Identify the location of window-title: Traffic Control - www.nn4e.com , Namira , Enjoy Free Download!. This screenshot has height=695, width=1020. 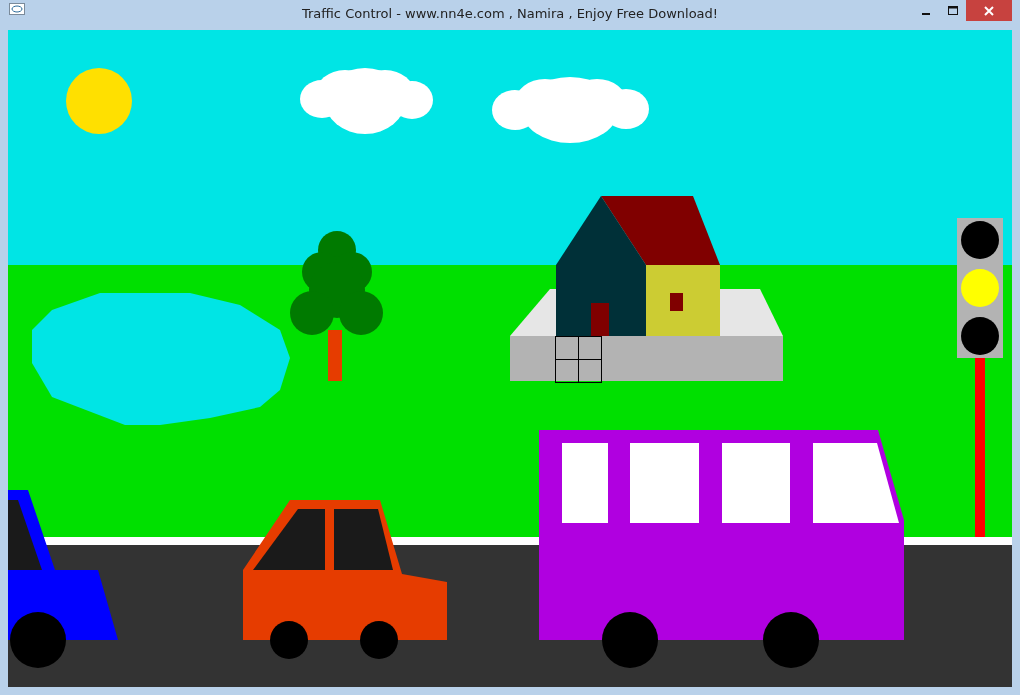
(510, 13).